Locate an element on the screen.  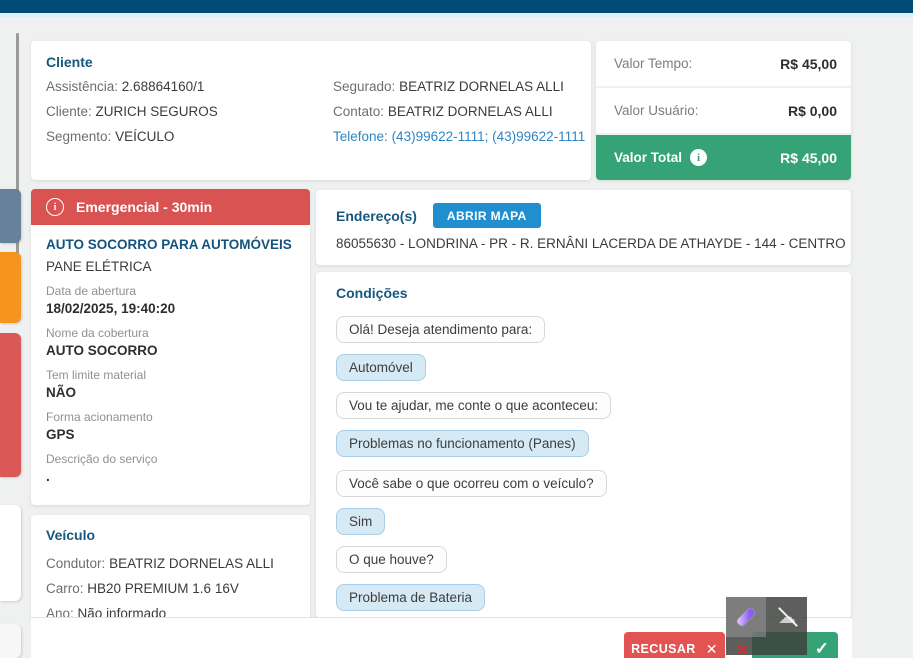
segurado-field: Segurado: BEATRIZ DORNELAS ALLI is located at coordinates (448, 86).